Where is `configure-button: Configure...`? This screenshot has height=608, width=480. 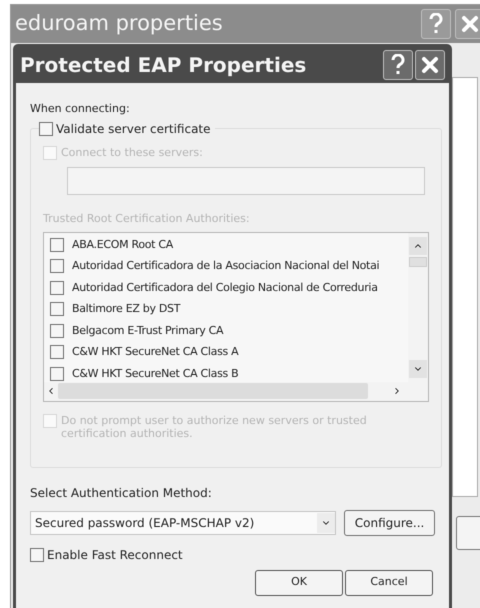 configure-button: Configure... is located at coordinates (389, 523).